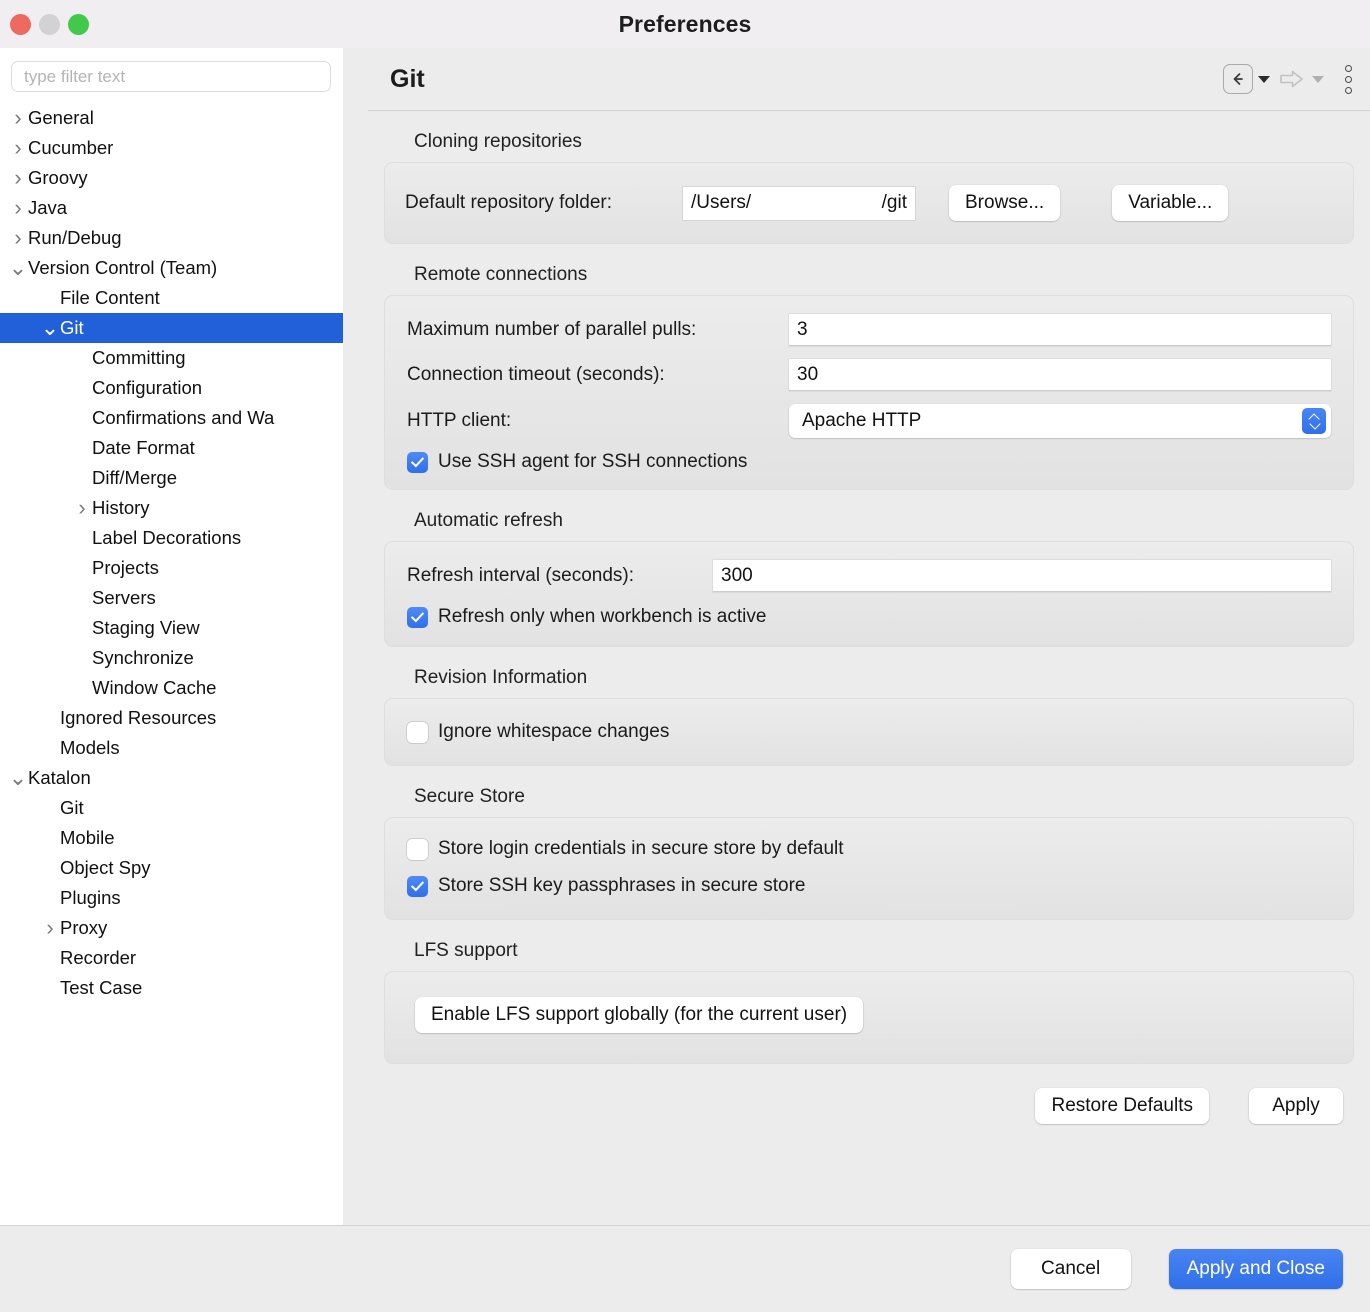 Image resolution: width=1370 pixels, height=1312 pixels. I want to click on sidebar-item-diff-merge: ›Diff/Merge, so click(171, 478).